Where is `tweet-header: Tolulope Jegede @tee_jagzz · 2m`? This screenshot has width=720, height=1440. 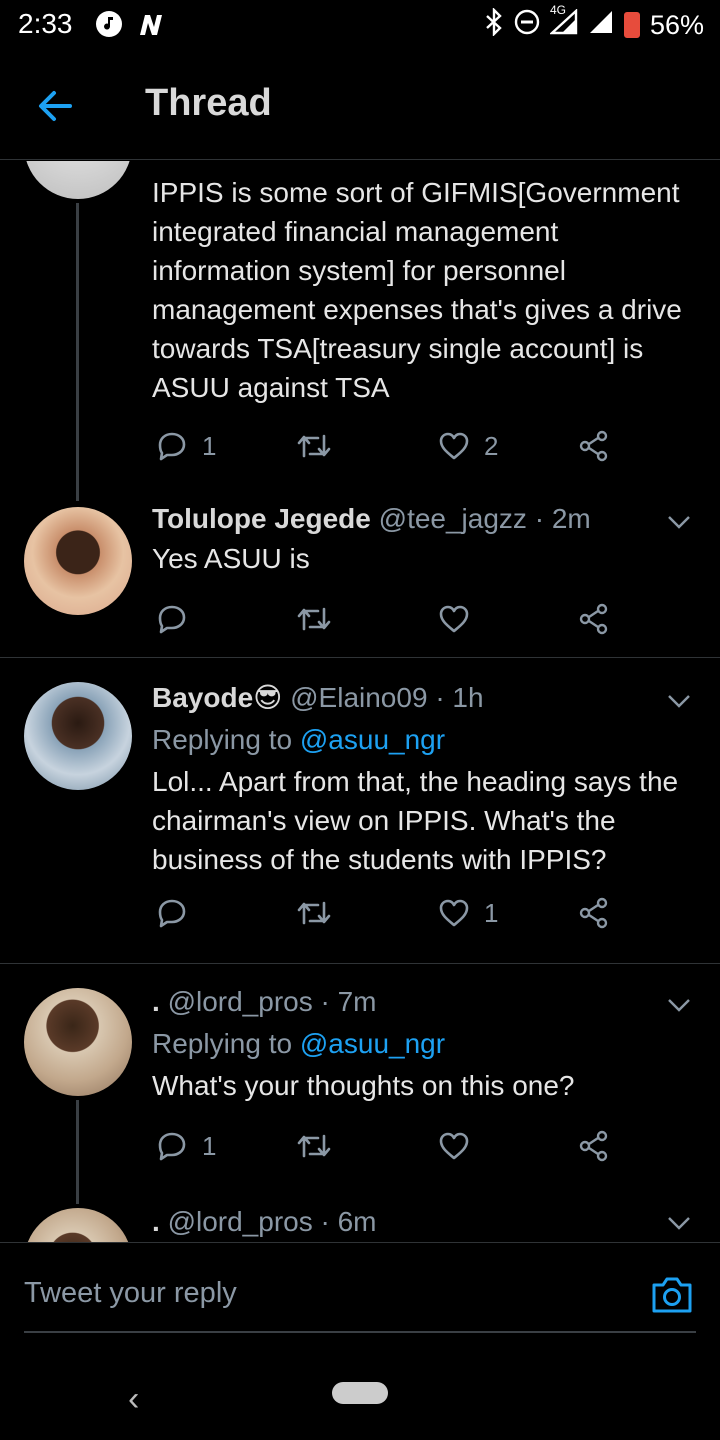 tweet-header: Tolulope Jegede @tee_jagzz · 2m is located at coordinates (422, 519).